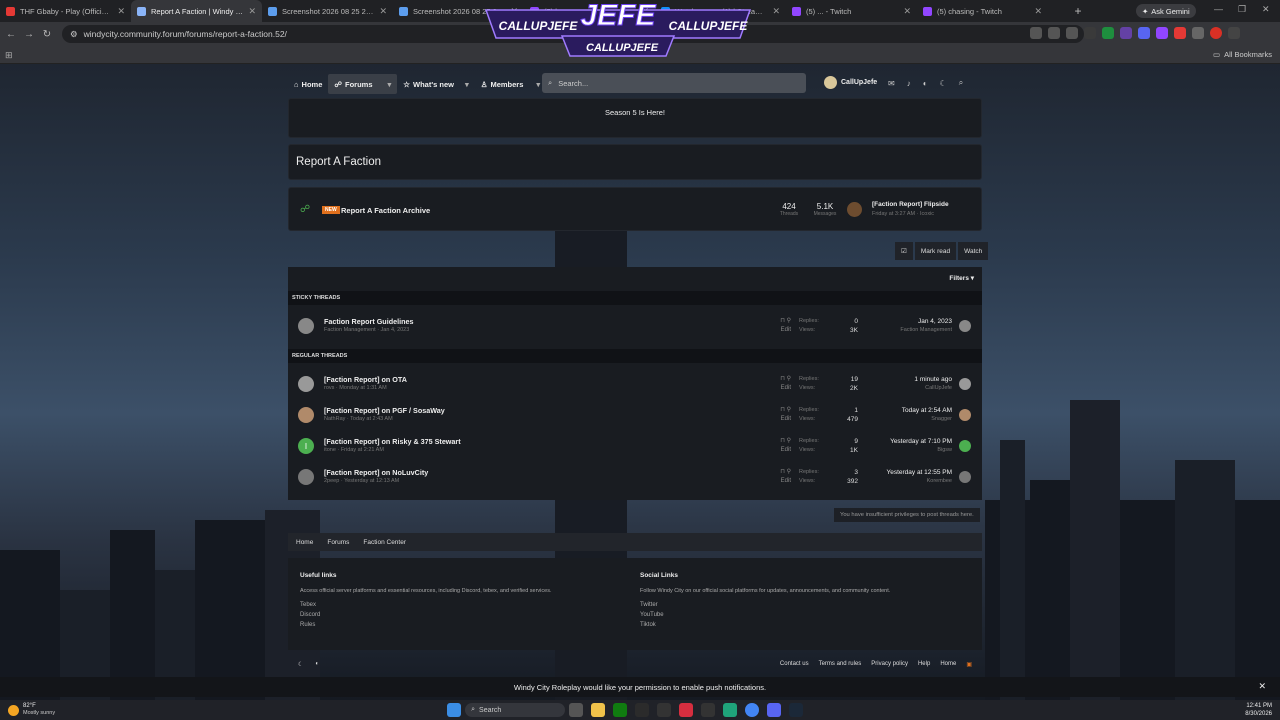 This screenshot has height=720, width=1280. I want to click on last-post-user: CallUpJefe, so click(933, 388).